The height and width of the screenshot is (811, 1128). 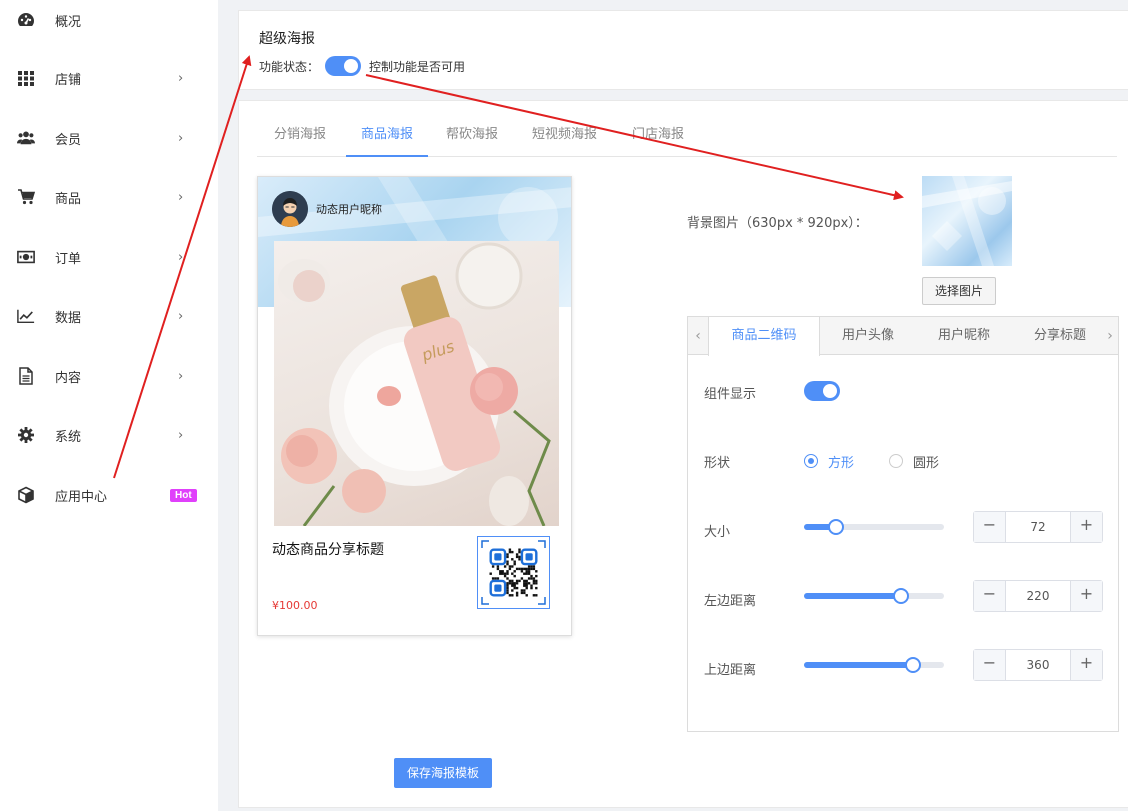 What do you see at coordinates (287, 39) in the screenshot?
I see `page-title: 超级海报` at bounding box center [287, 39].